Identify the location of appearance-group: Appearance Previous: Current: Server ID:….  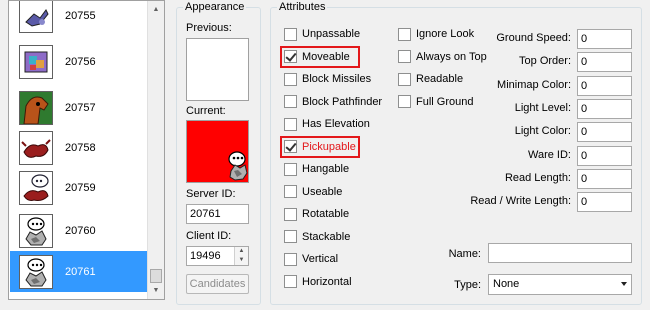
(218, 153).